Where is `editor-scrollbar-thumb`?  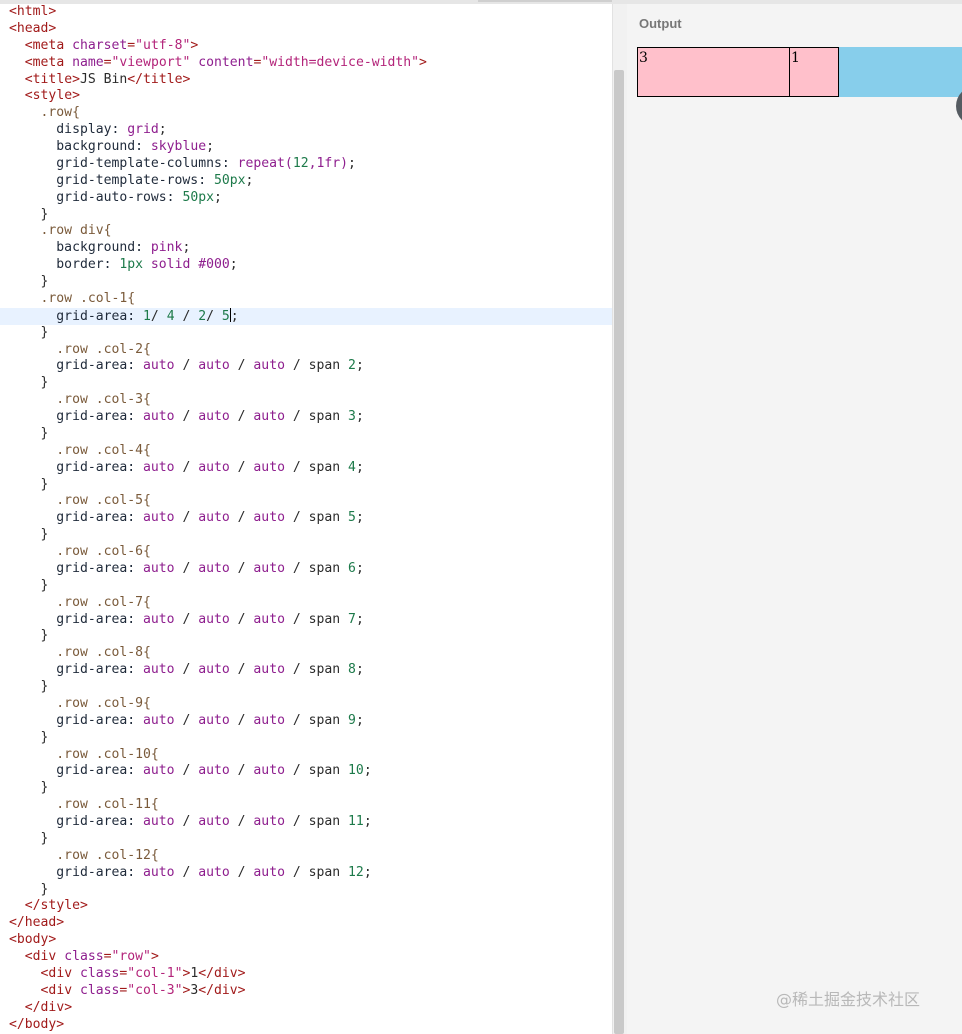 editor-scrollbar-thumb is located at coordinates (619, 552).